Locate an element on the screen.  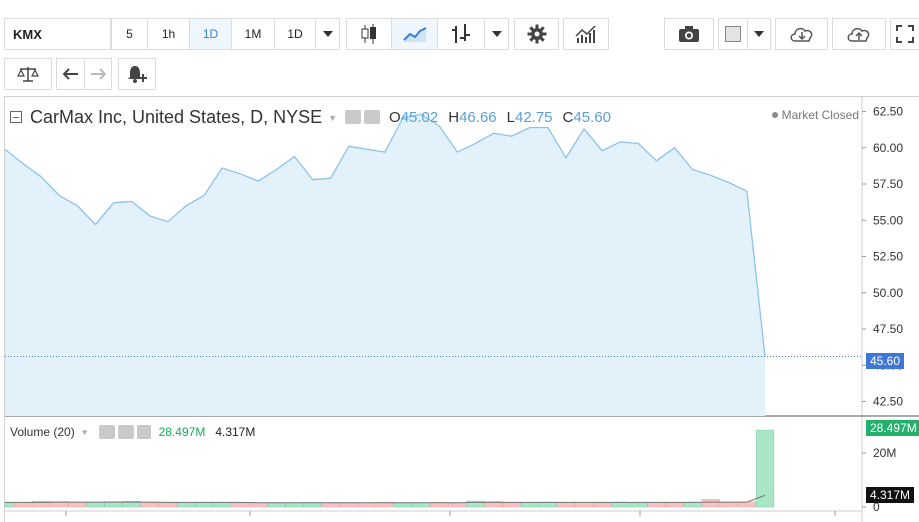
collapse-legend-icon is located at coordinates (16, 117).